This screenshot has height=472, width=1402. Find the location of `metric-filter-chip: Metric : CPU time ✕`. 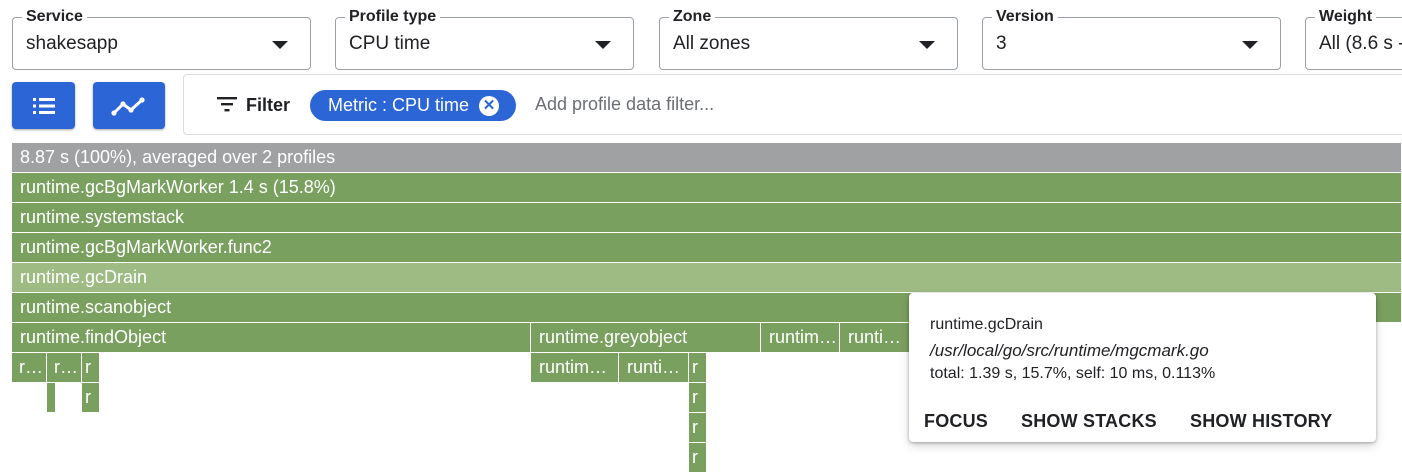

metric-filter-chip: Metric : CPU time ✕ is located at coordinates (413, 105).